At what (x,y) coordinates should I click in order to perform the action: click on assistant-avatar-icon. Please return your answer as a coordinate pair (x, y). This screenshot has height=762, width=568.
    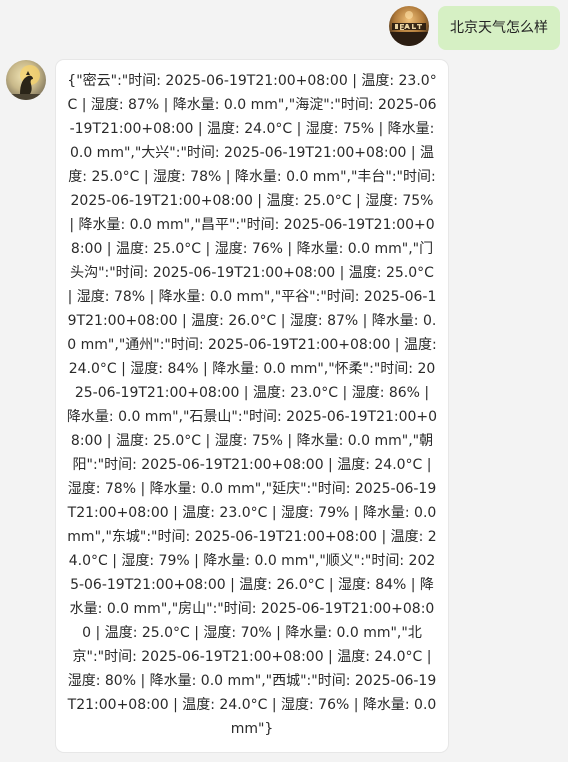
    Looking at the image, I should click on (26, 80).